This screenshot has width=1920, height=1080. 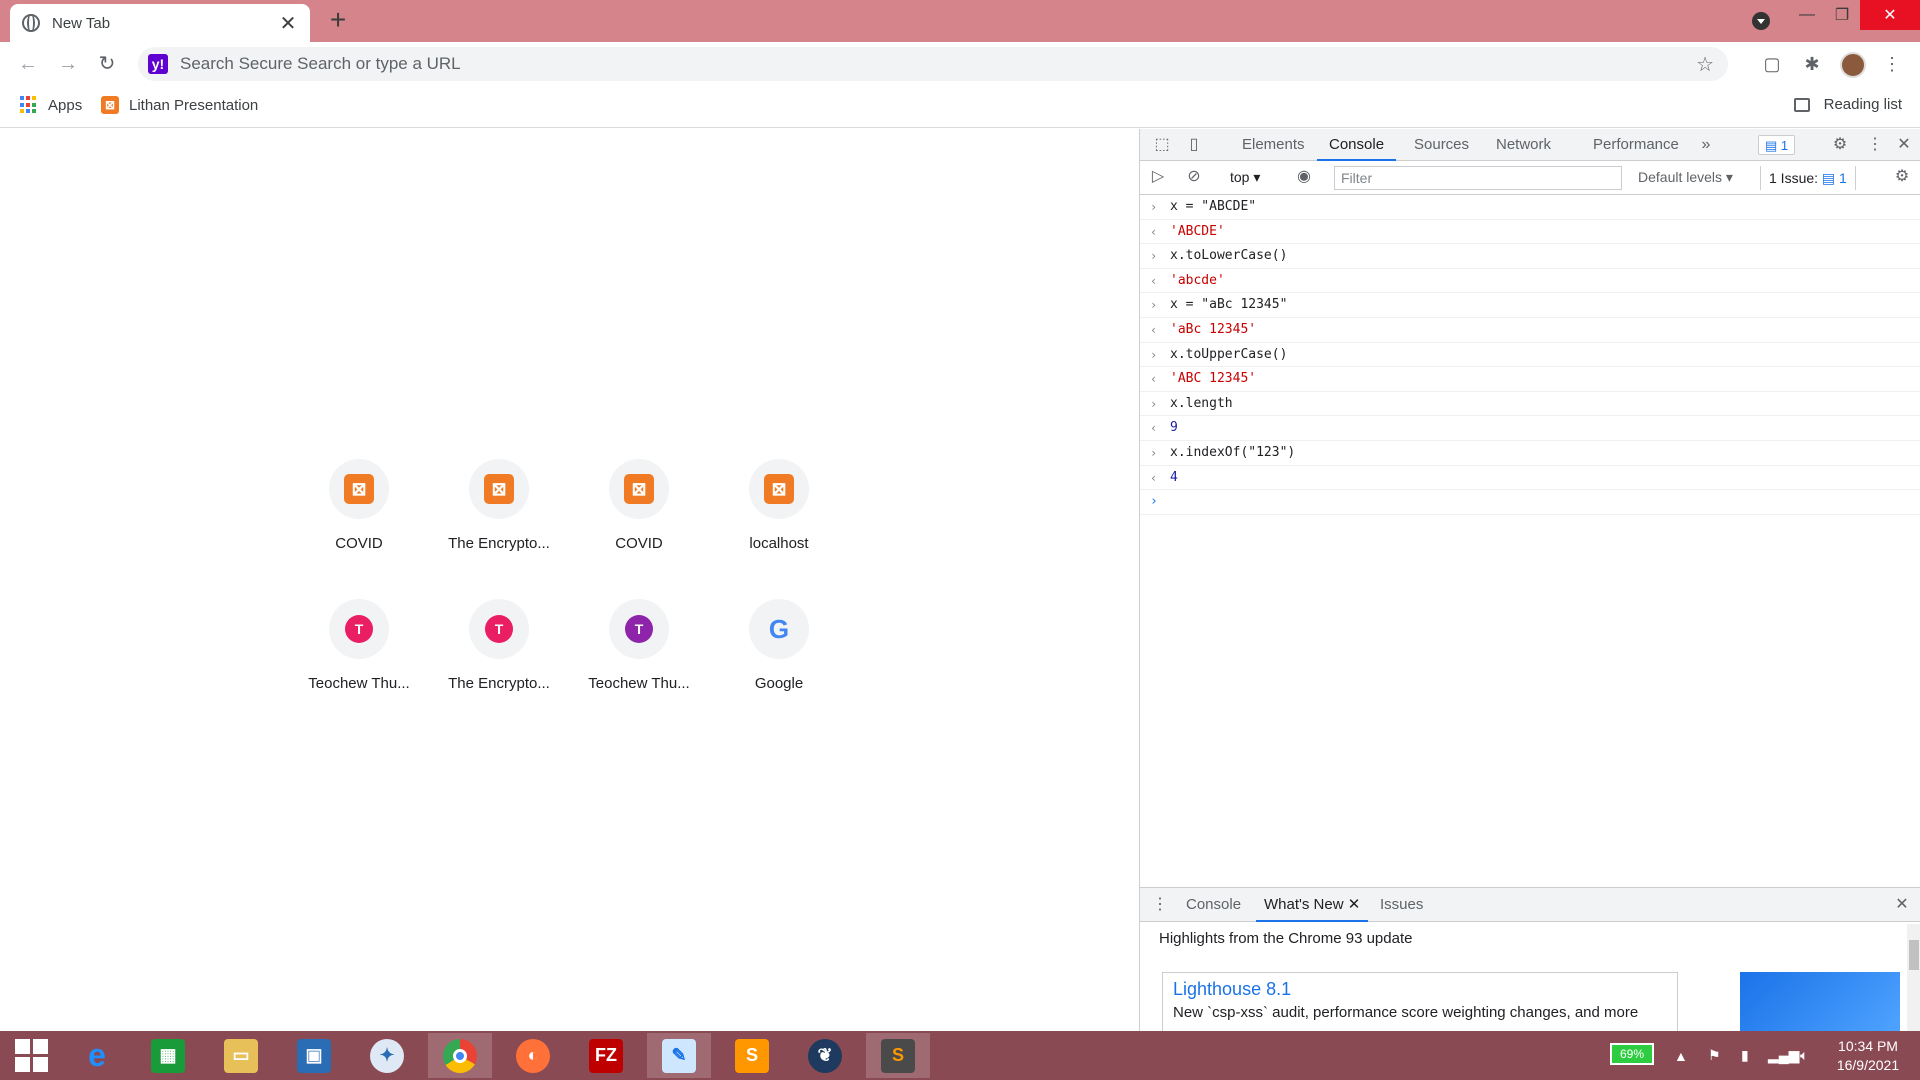 I want to click on compass-icon: ✦, so click(x=387, y=1055).